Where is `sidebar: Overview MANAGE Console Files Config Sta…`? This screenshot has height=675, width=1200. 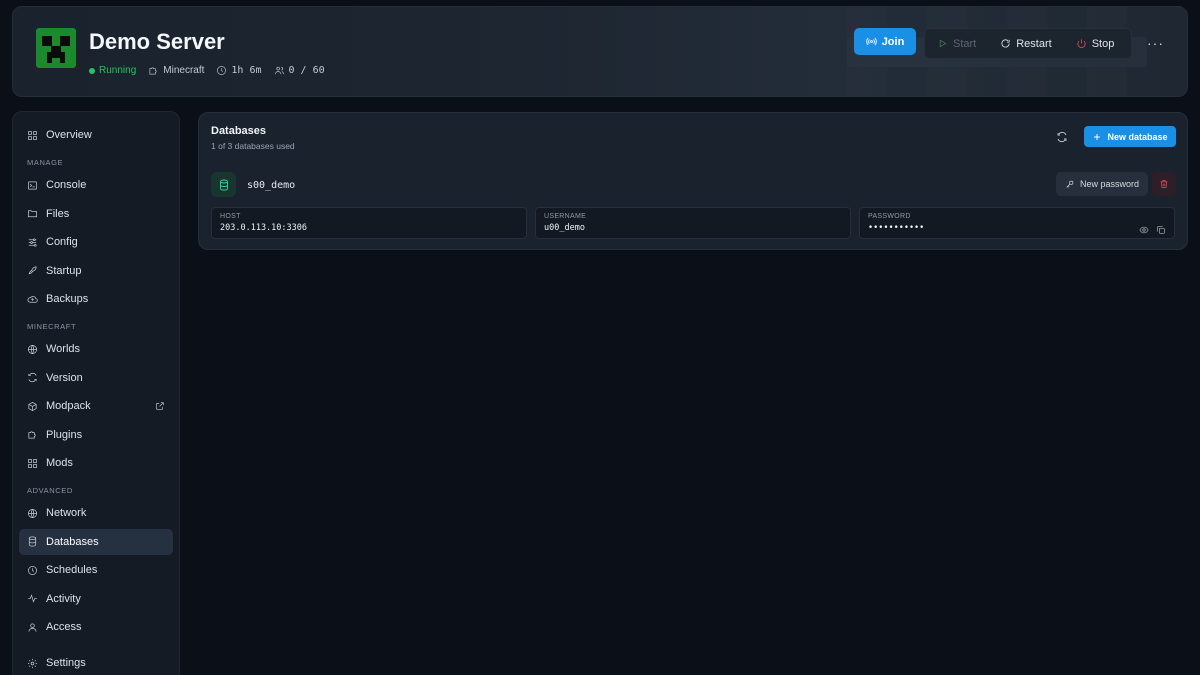 sidebar: Overview MANAGE Console Files Config Sta… is located at coordinates (96, 393).